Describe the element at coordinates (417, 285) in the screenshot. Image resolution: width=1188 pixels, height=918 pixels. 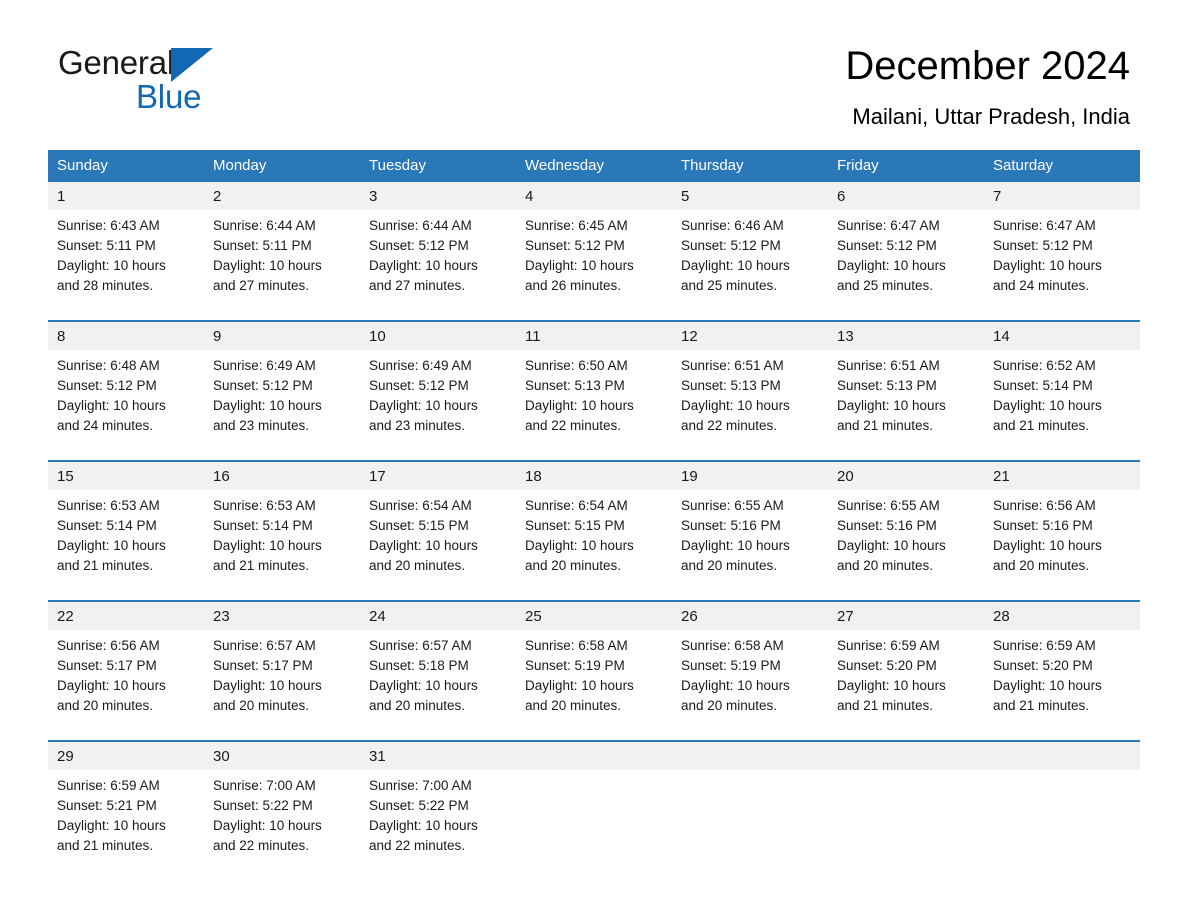
I see `daylight-text-line2: and 27 minutes.` at that location.